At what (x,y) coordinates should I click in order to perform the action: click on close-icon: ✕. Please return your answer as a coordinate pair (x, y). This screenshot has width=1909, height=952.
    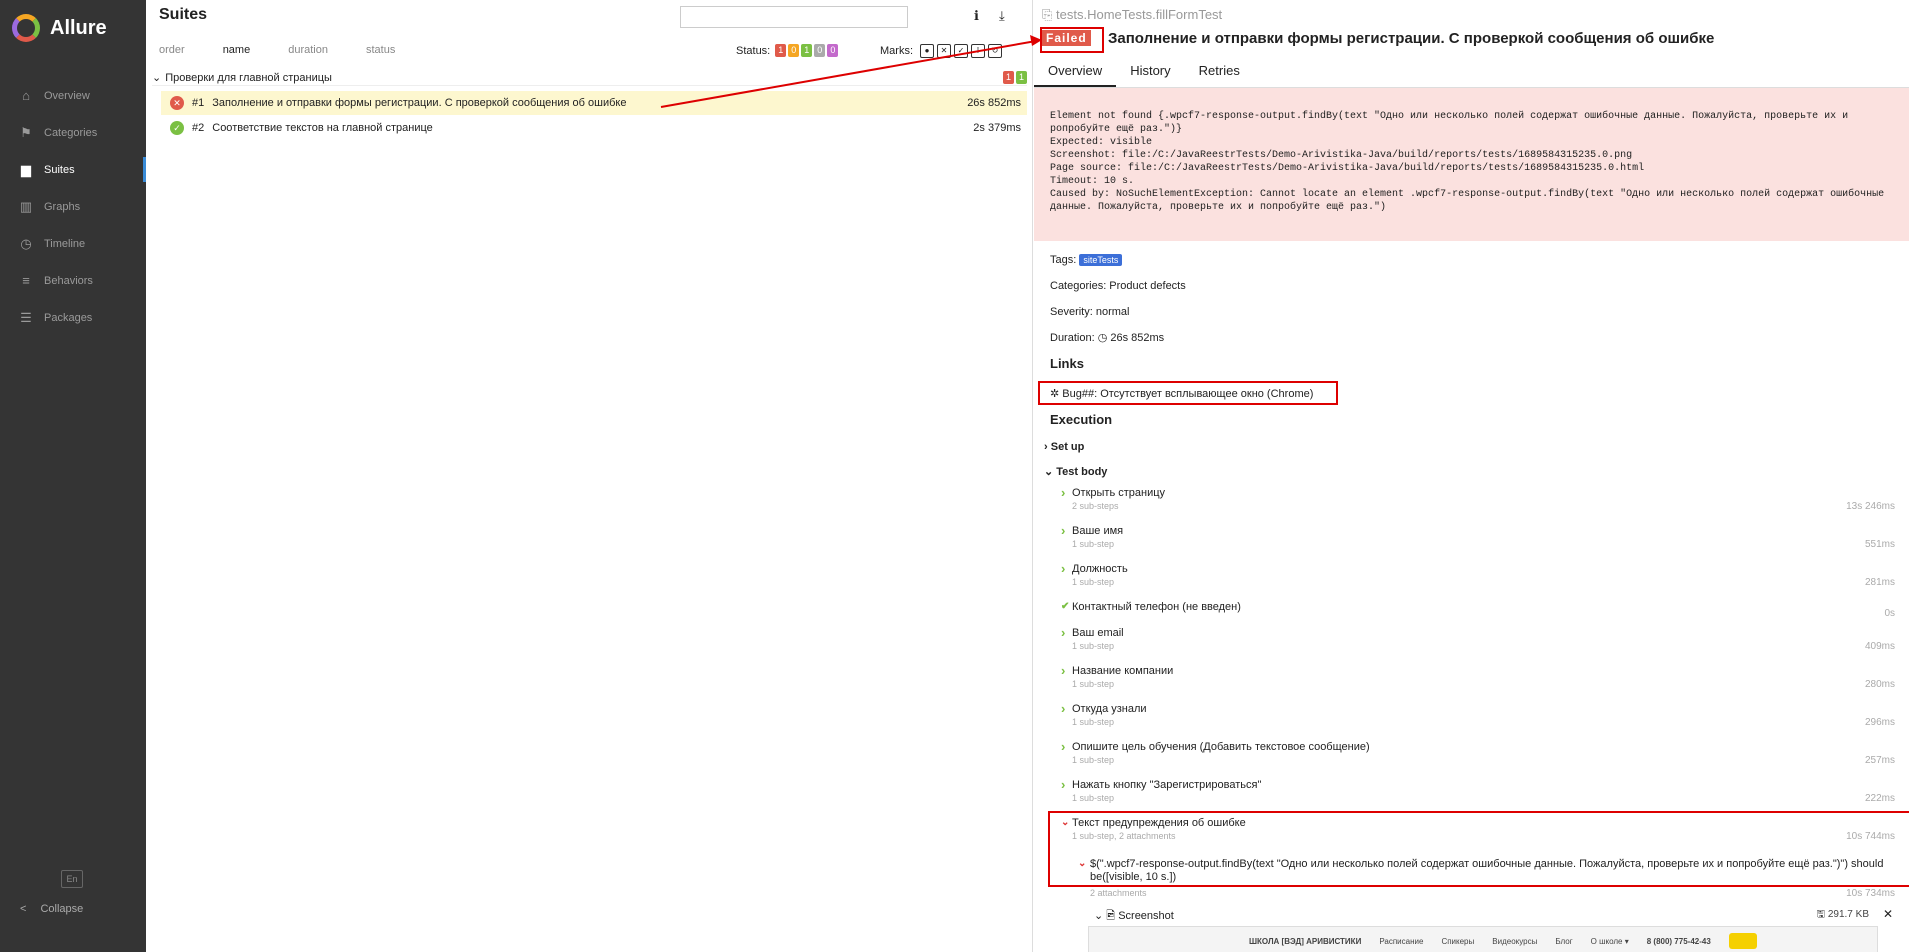
    Looking at the image, I should click on (1888, 914).